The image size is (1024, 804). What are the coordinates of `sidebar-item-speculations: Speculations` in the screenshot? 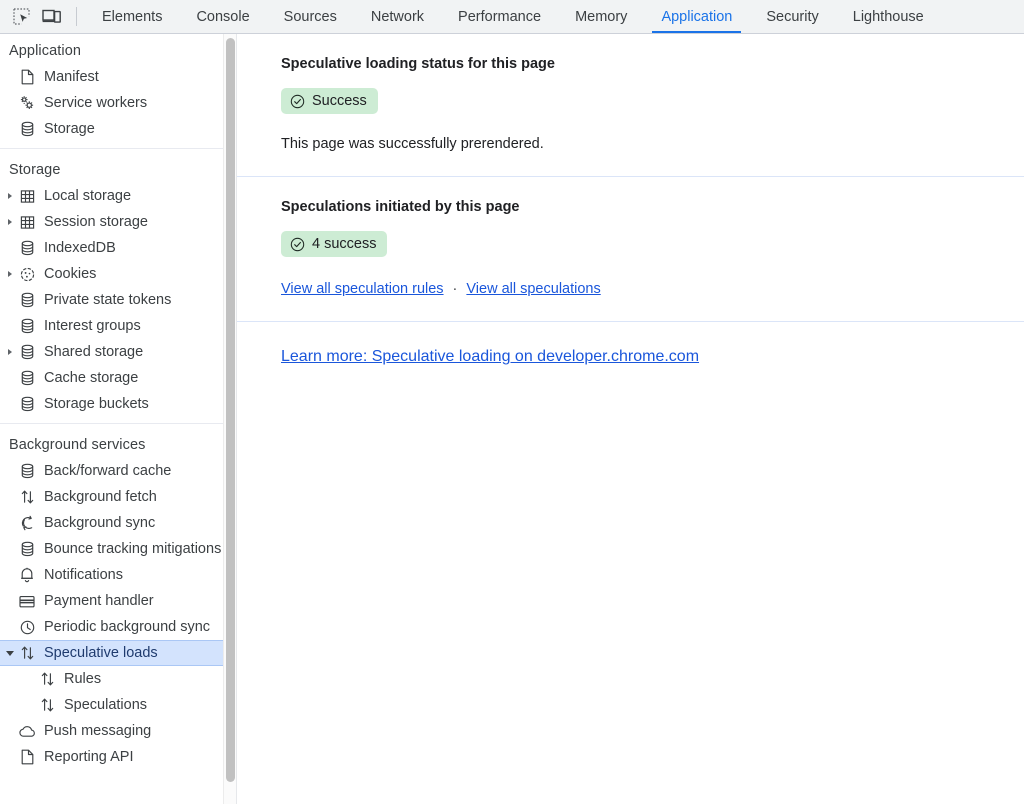 It's located at (118, 705).